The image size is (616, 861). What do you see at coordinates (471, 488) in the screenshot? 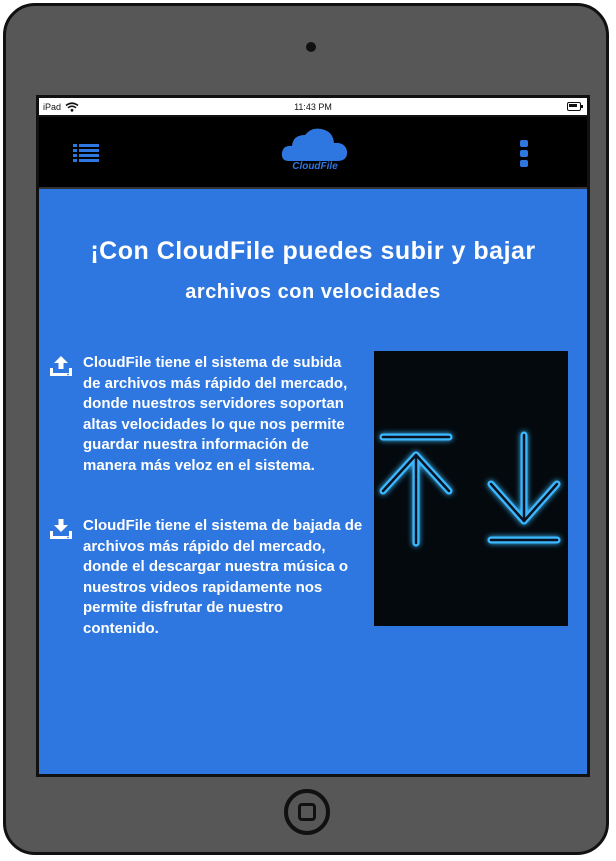
I see `upload-download-image` at bounding box center [471, 488].